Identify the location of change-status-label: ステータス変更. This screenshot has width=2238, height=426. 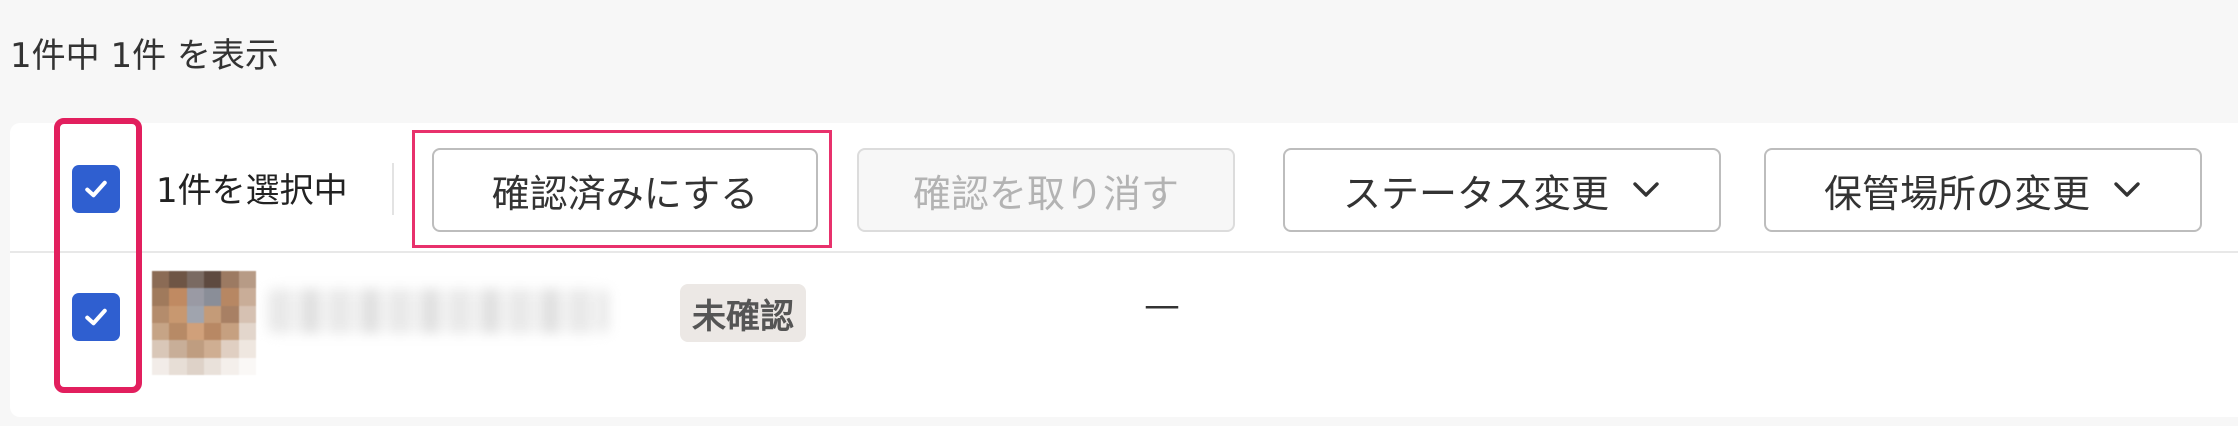
(1475, 193).